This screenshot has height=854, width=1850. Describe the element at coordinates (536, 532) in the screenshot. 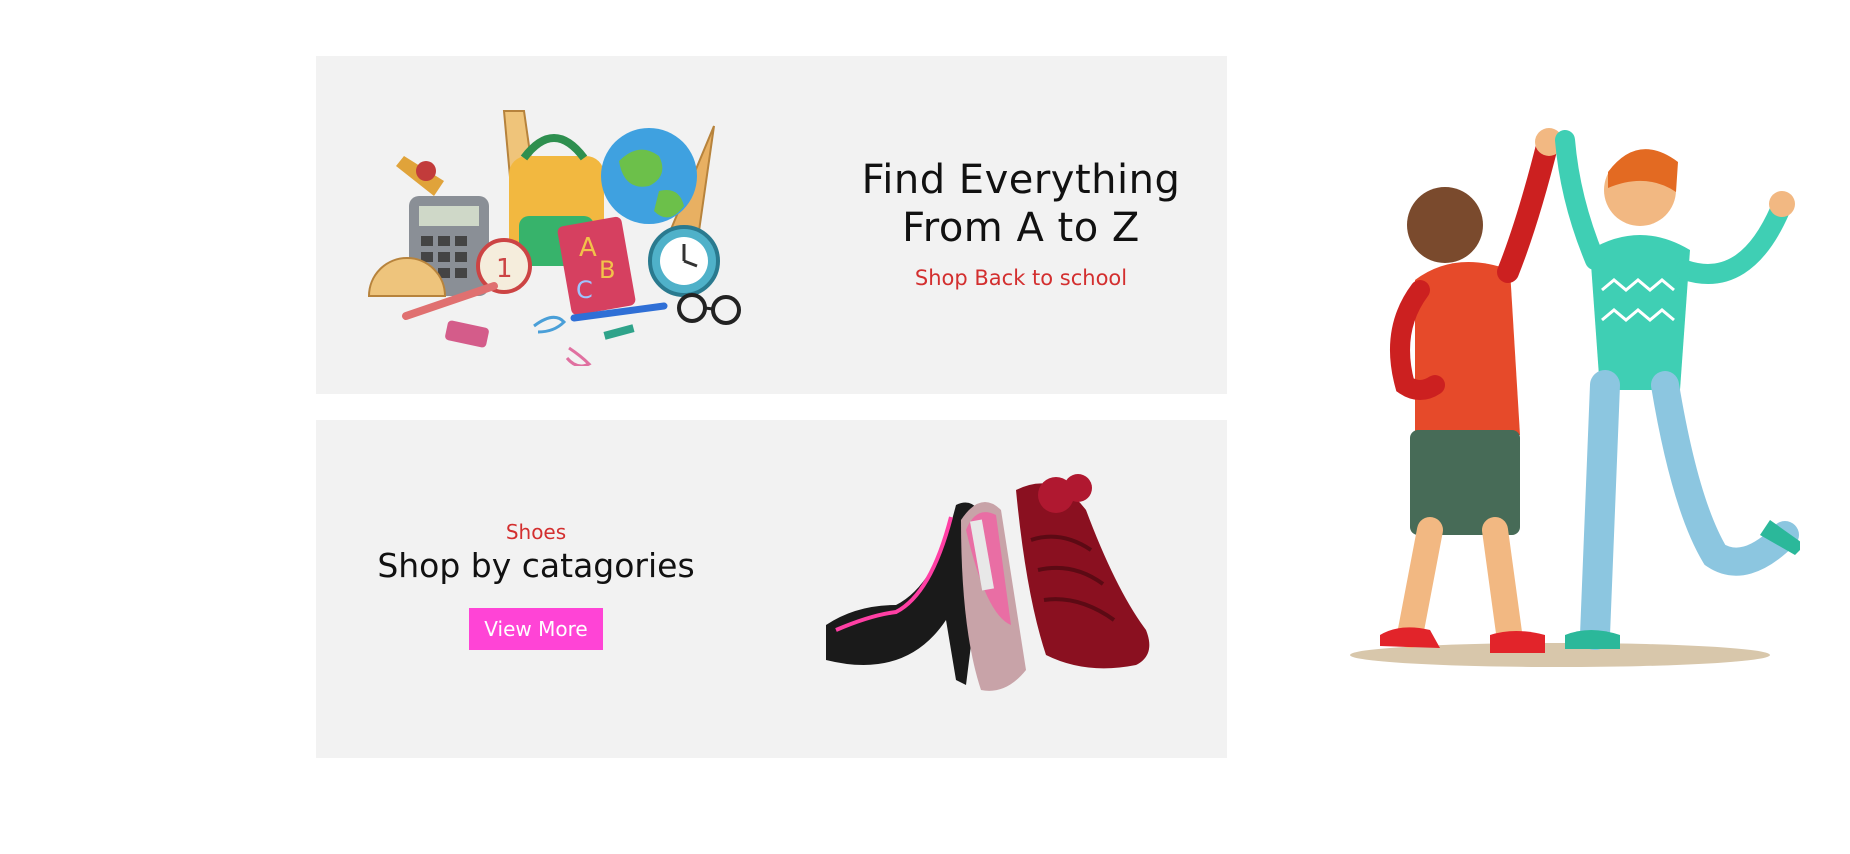

I see `promo-shoes-kicker: Shoes` at that location.